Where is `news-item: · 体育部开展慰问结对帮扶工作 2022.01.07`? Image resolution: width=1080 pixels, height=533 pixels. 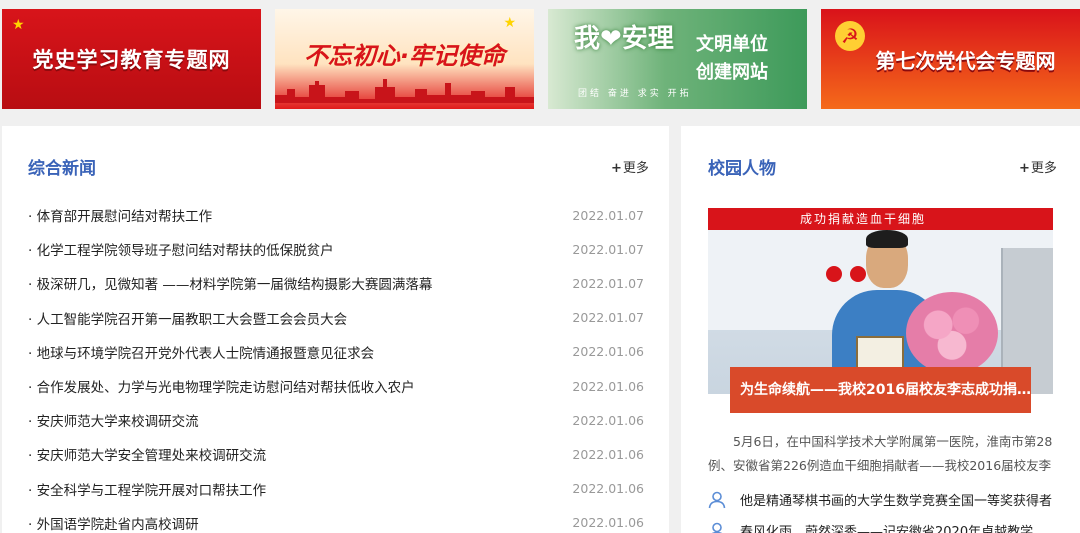 news-item: · 体育部开展慰问结对帮扶工作 2022.01.07 is located at coordinates (336, 215).